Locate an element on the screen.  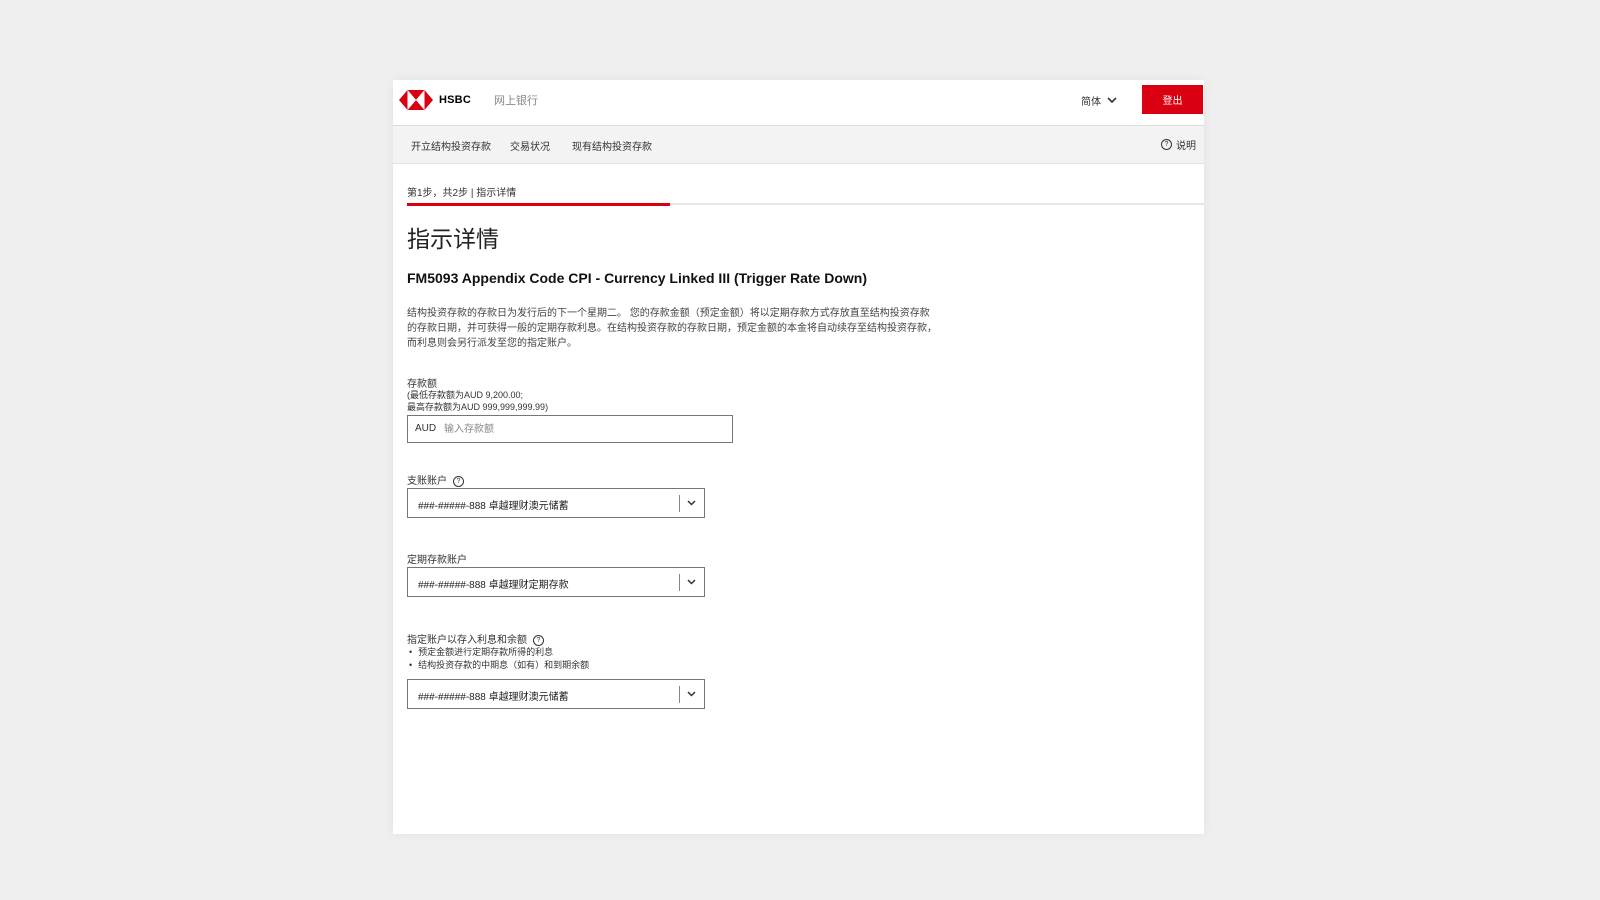
sub-navigation: 开立结构投资存款 交易状况 现有结构投资存款 ? 说明 is located at coordinates (798, 145).